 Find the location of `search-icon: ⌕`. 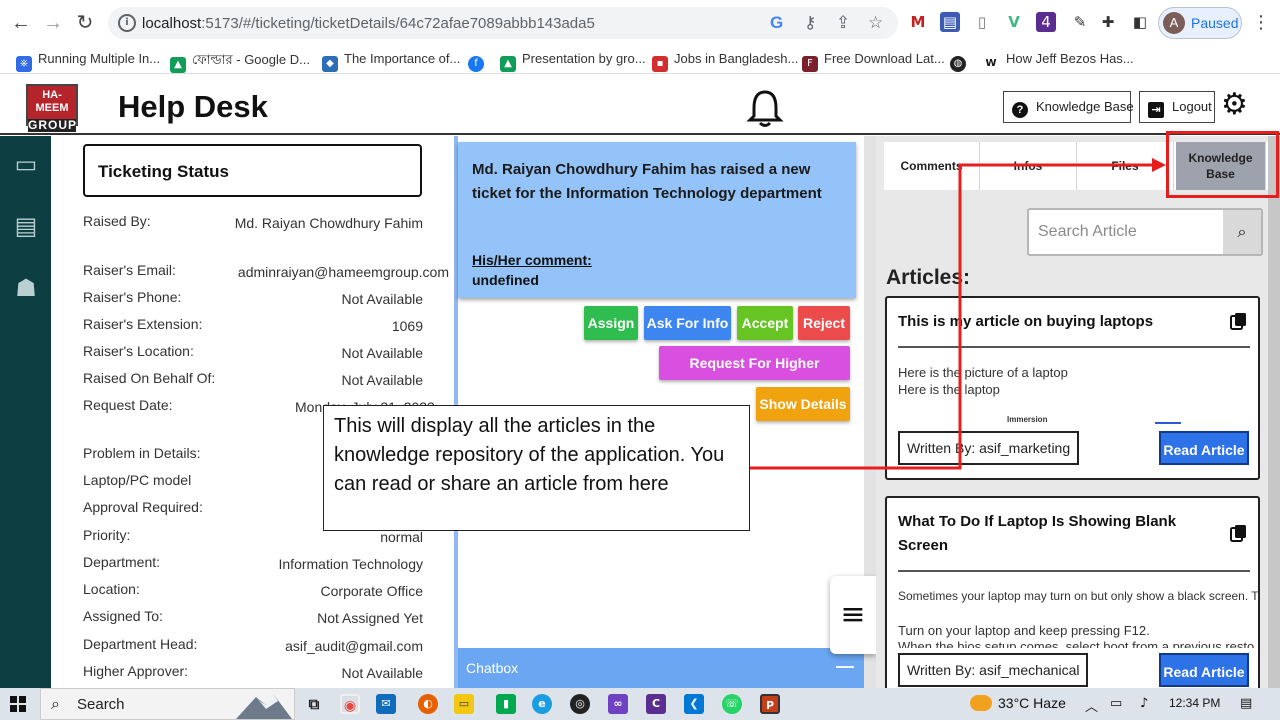

search-icon: ⌕ is located at coordinates (1242, 232).